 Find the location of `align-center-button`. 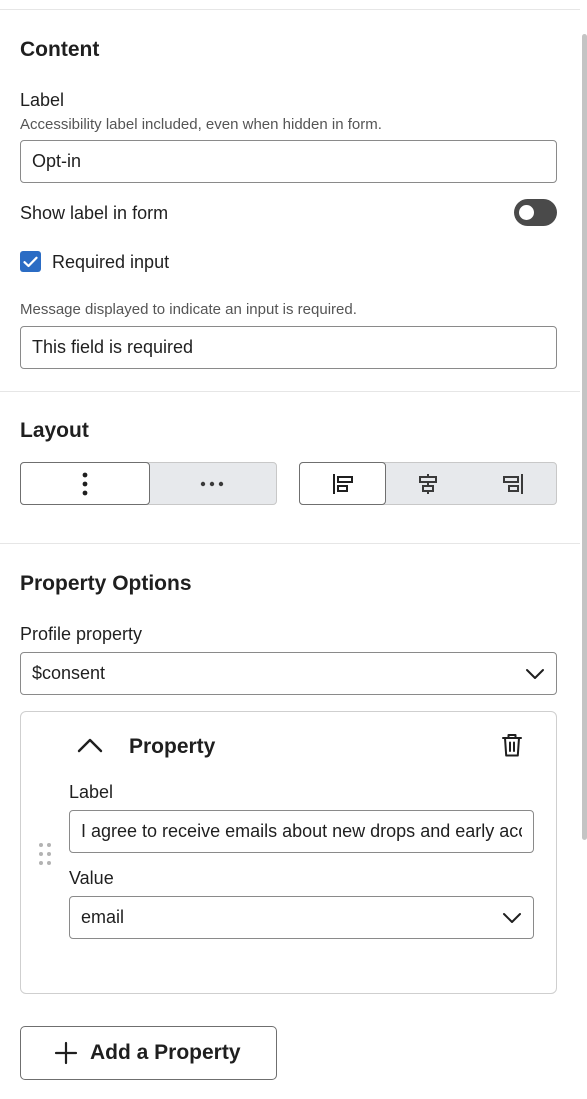

align-center-button is located at coordinates (427, 483).